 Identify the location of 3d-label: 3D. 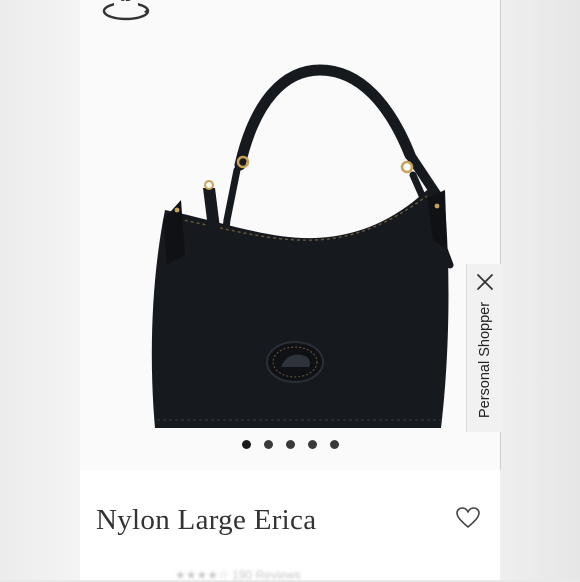
(126, 1).